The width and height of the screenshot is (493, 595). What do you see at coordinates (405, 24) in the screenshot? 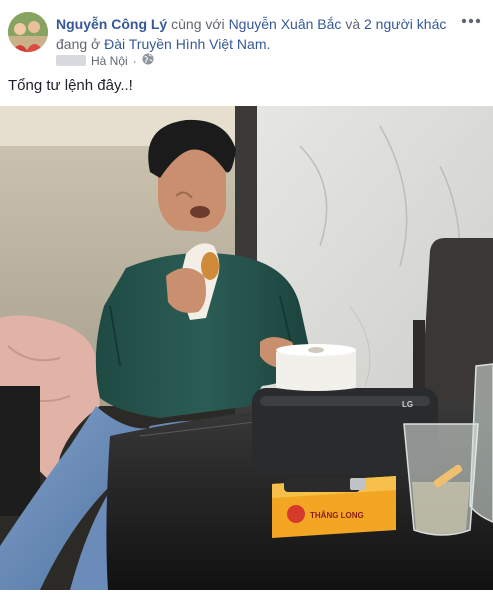
I see `others-link: 2 người khác` at bounding box center [405, 24].